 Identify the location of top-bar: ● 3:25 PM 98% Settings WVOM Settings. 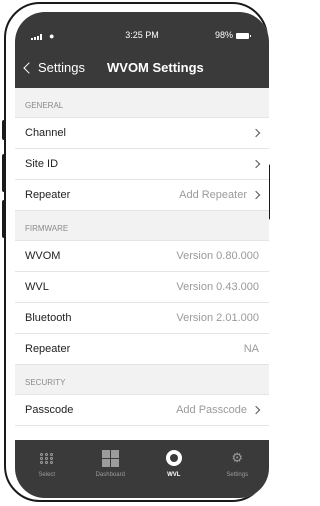
(142, 50).